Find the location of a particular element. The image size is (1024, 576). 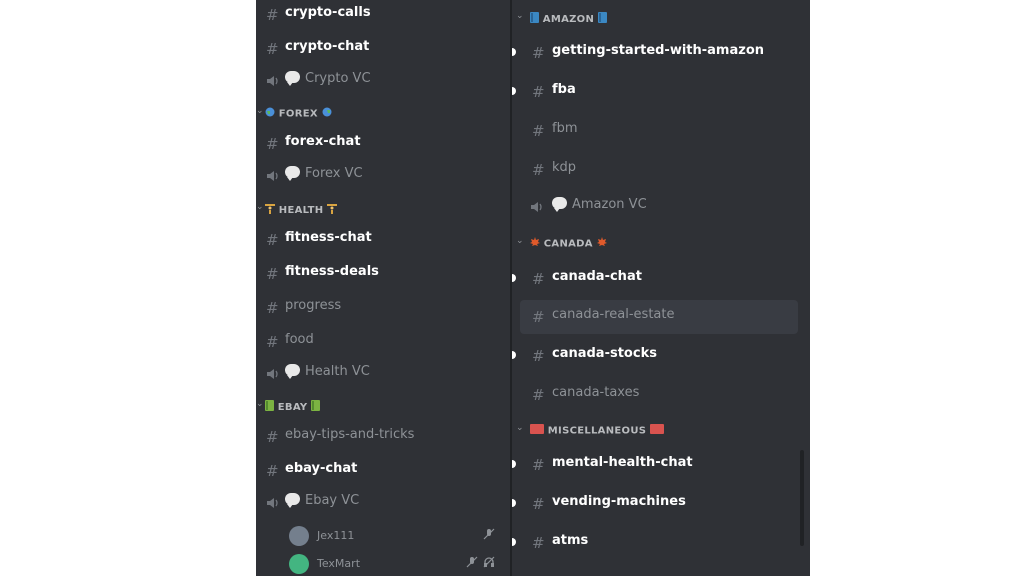

channel-ebay-tips-and-tricks: # ebay-tips-and-tricks is located at coordinates (383, 436).